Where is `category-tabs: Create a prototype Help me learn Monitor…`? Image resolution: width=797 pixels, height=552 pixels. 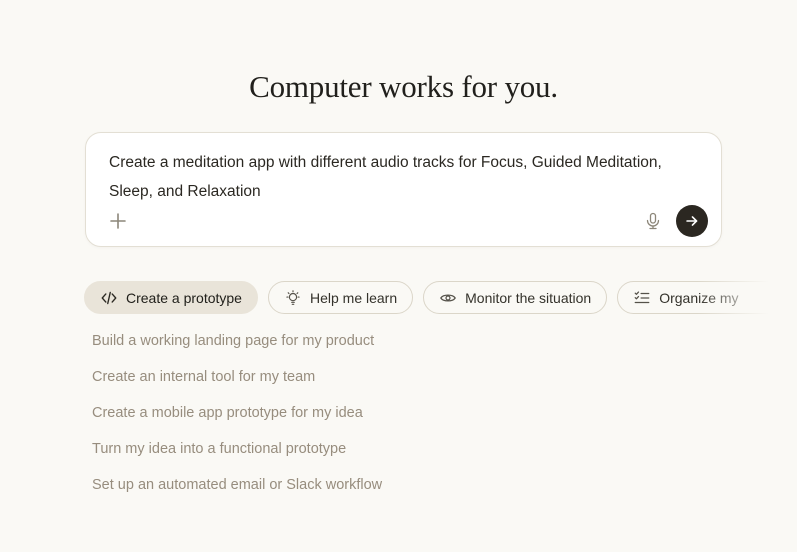 category-tabs: Create a prototype Help me learn Monitor… is located at coordinates (440, 297).